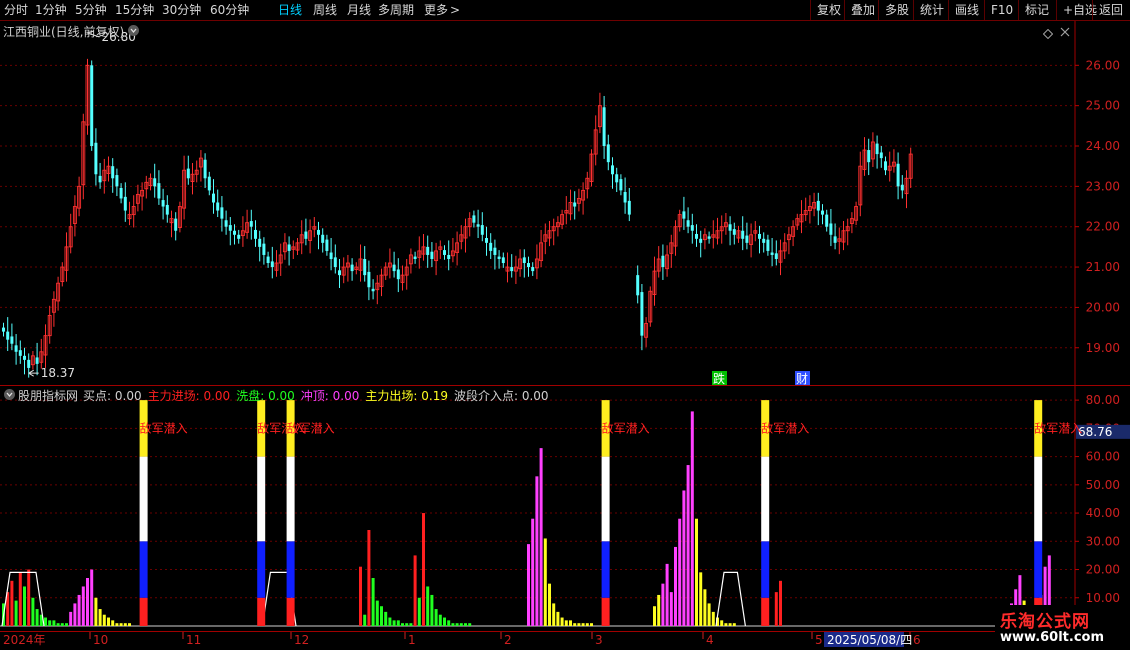  What do you see at coordinates (181, 10) in the screenshot?
I see `tab-30min: 30分钟` at bounding box center [181, 10].